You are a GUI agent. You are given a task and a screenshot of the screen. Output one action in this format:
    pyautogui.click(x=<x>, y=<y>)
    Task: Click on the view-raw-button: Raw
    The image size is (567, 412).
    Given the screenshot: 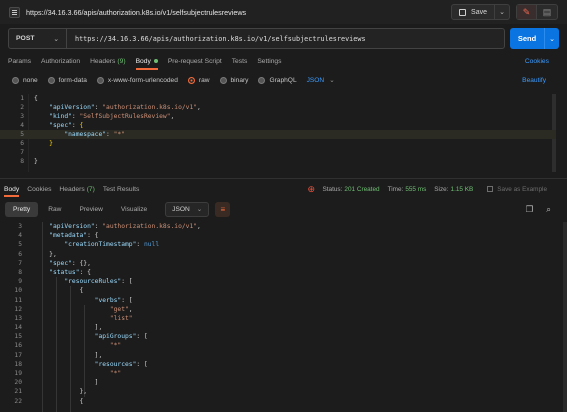 What is the action you would take?
    pyautogui.click(x=54, y=209)
    